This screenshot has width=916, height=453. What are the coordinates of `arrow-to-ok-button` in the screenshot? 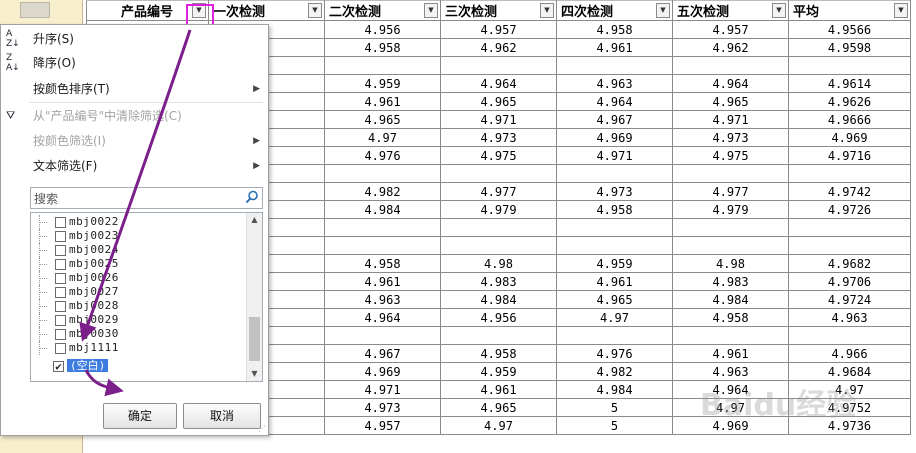 It's located at (104, 383).